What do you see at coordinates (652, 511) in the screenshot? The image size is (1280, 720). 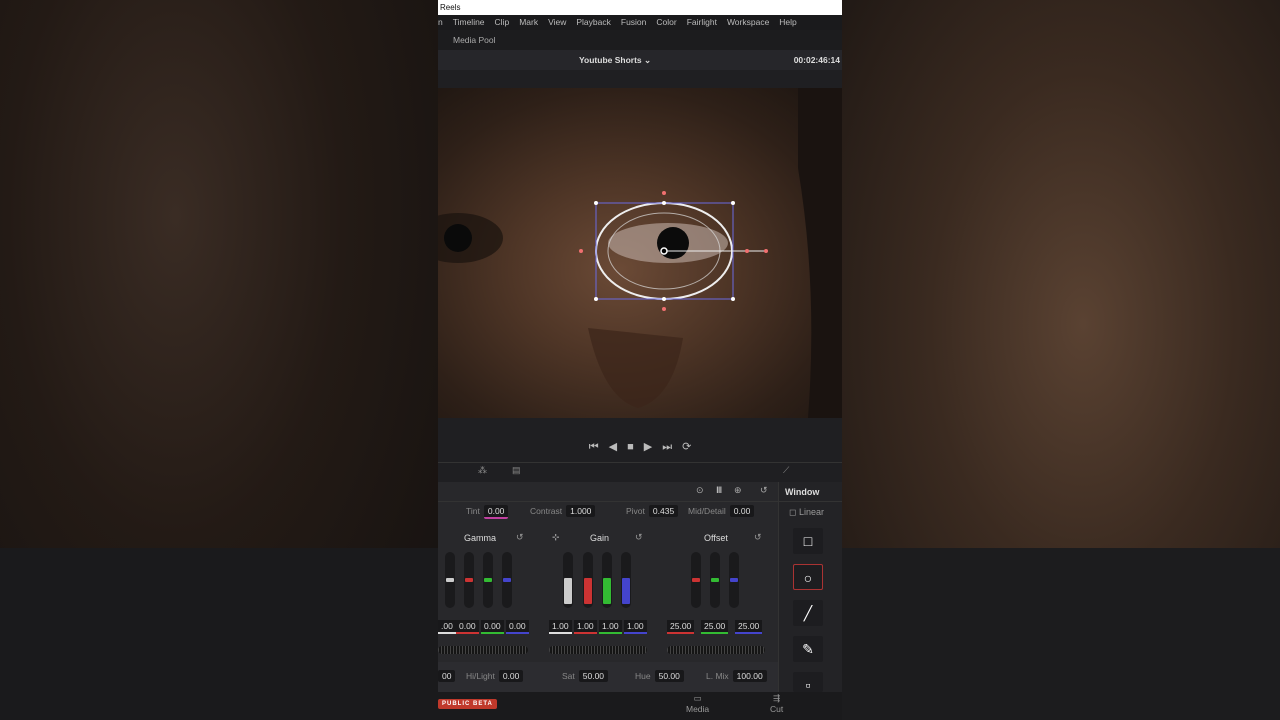 I see `pivot-field: Pivot 0.435` at bounding box center [652, 511].